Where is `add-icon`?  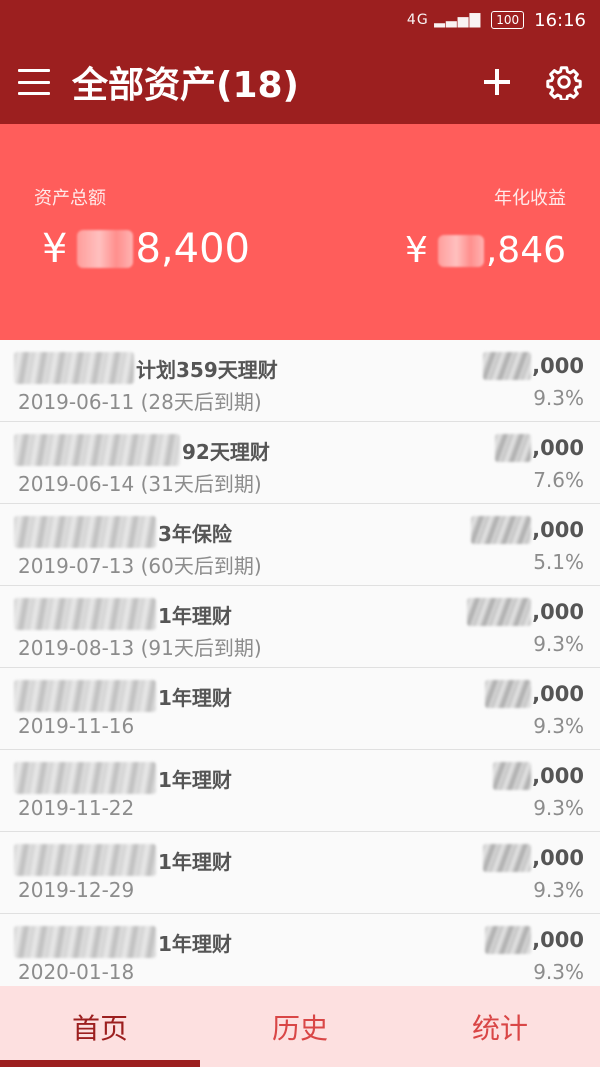 add-icon is located at coordinates (497, 82).